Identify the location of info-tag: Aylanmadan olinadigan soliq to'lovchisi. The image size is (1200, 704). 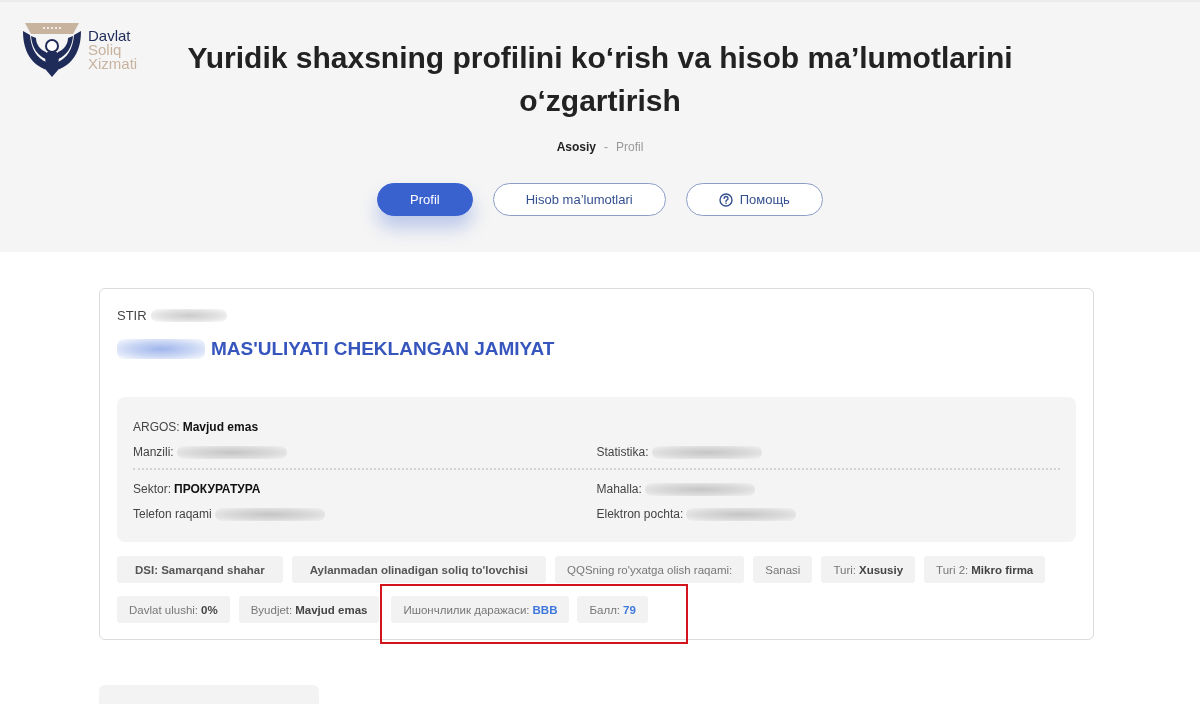
(419, 569).